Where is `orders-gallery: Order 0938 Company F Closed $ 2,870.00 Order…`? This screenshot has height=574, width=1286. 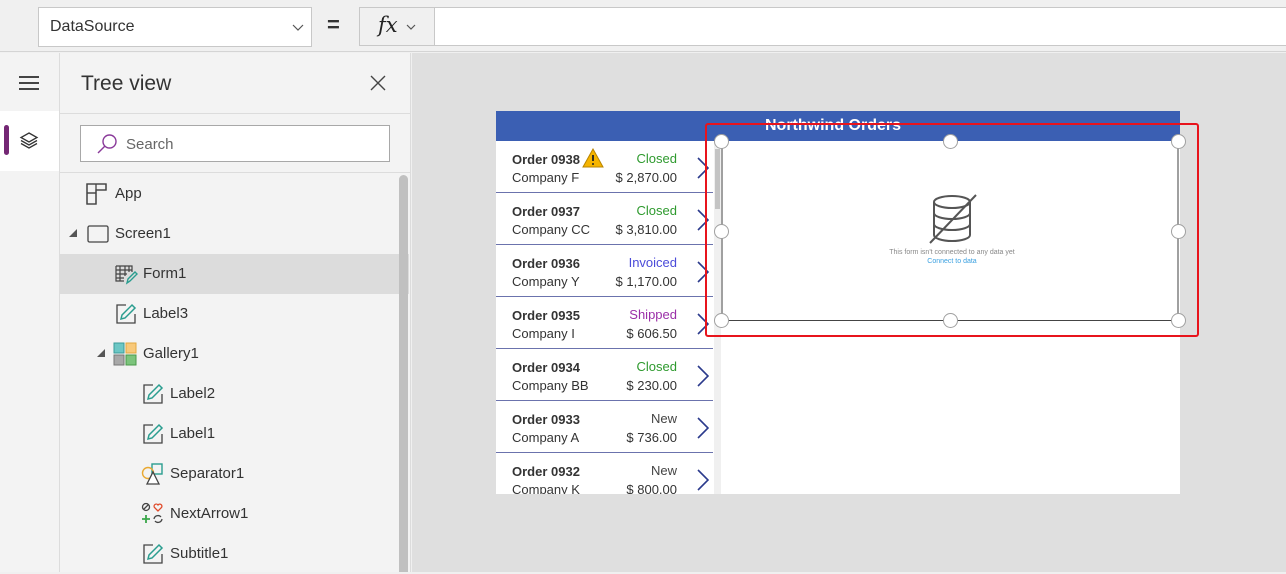 orders-gallery: Order 0938 Company F Closed $ 2,870.00 Order… is located at coordinates (608, 317).